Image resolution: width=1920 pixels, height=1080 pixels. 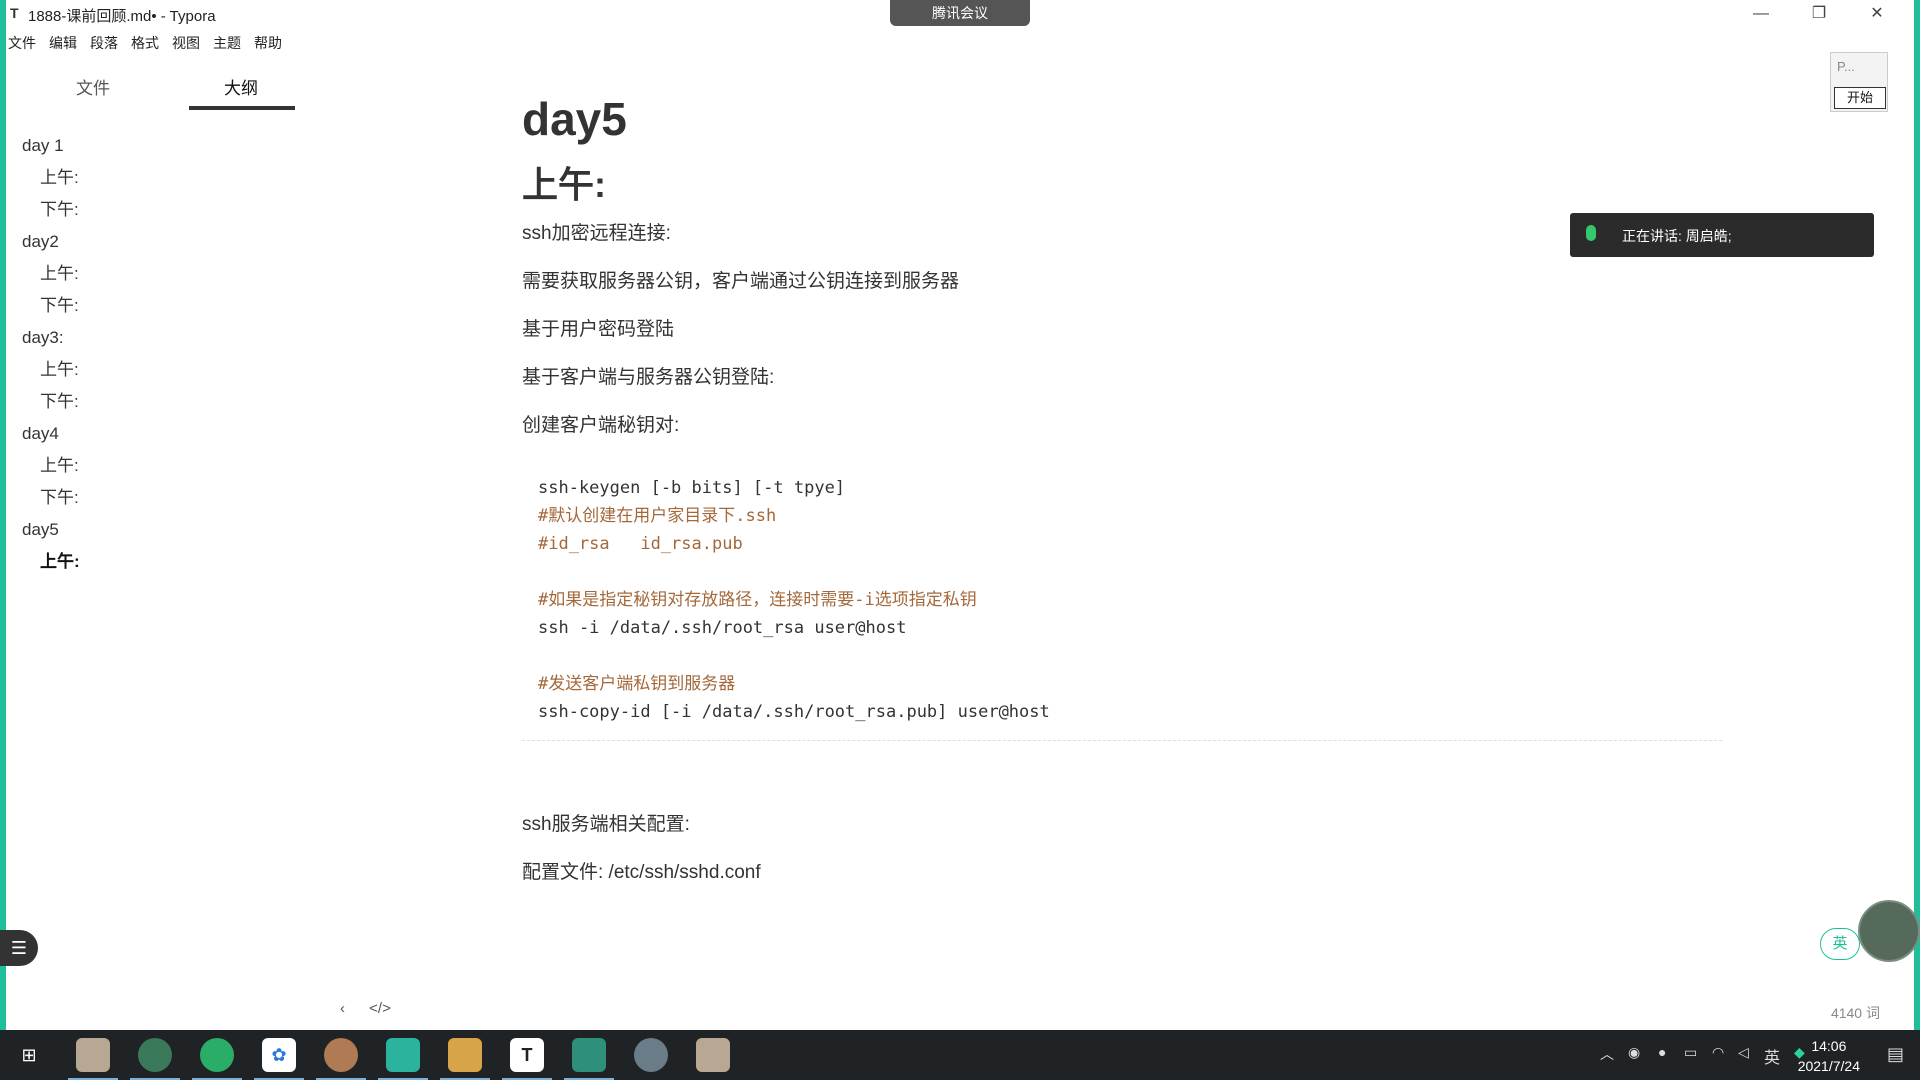 What do you see at coordinates (51, 242) in the screenshot?
I see `outline-item: day2` at bounding box center [51, 242].